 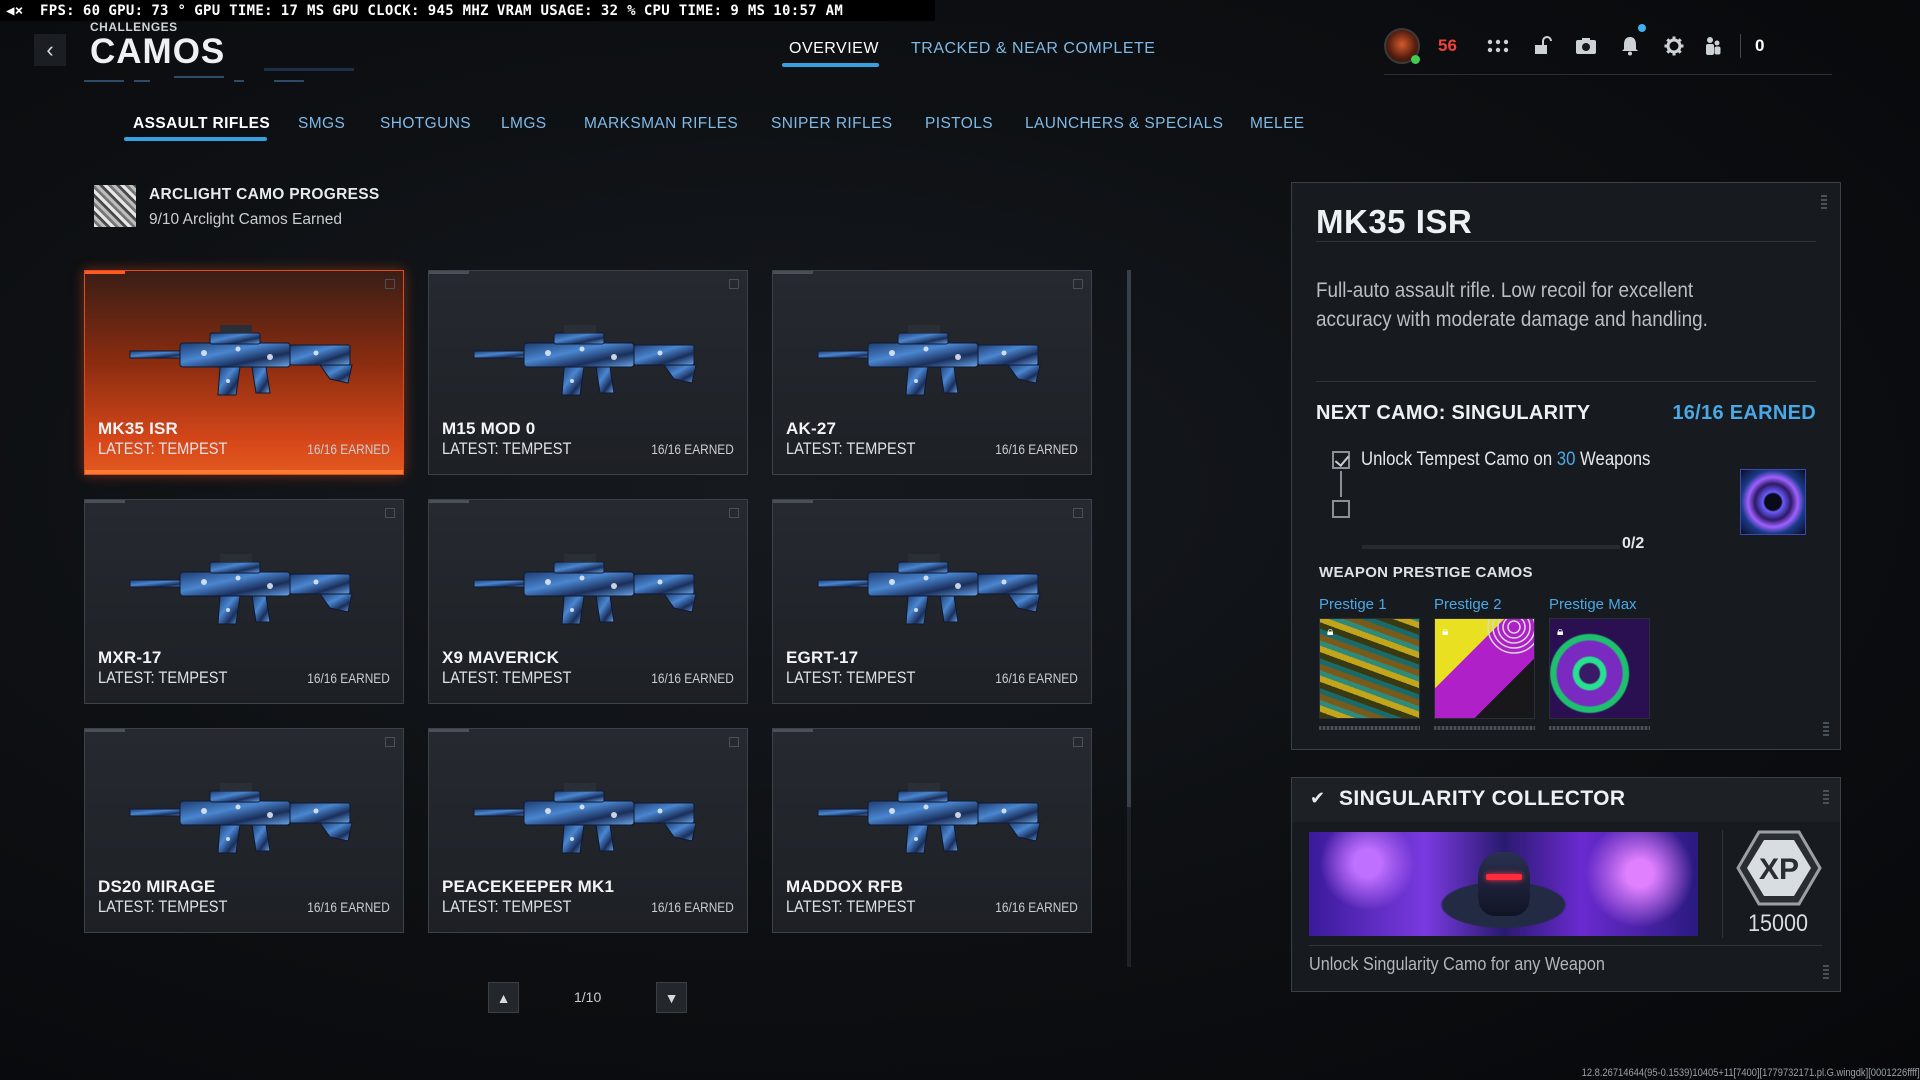 What do you see at coordinates (831, 124) in the screenshot?
I see `tab-sniper-rifles: SNIPER RIFLES` at bounding box center [831, 124].